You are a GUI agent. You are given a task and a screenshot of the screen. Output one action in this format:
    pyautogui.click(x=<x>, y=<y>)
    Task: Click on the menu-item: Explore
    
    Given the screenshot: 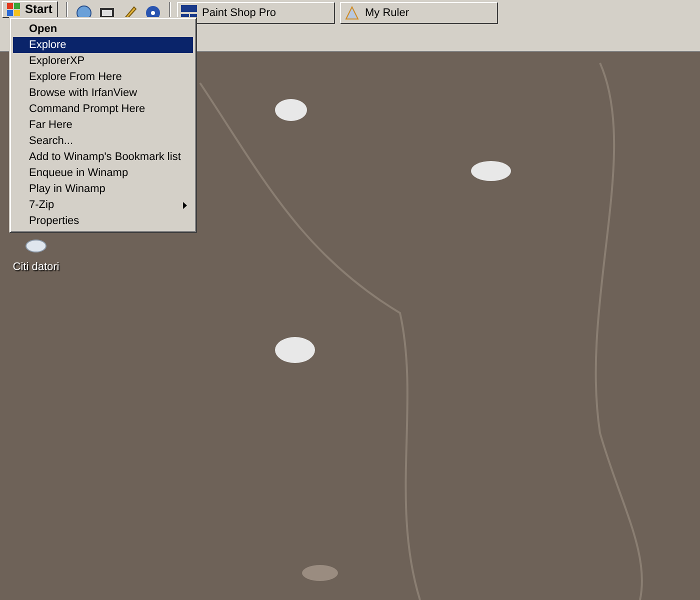 What is the action you would take?
    pyautogui.click(x=103, y=45)
    